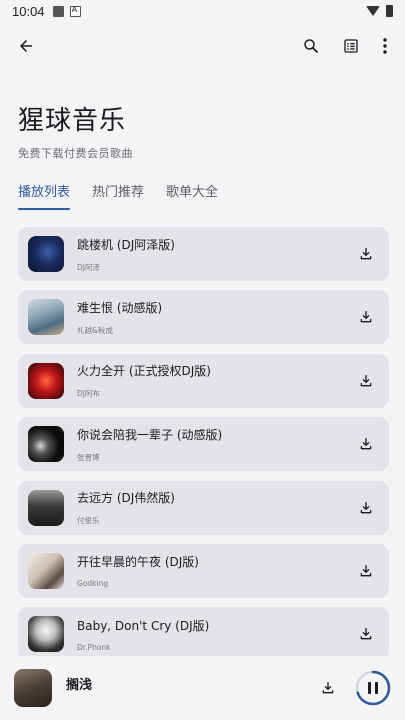  Describe the element at coordinates (202, 688) in the screenshot. I see `mini-player: 搁浅` at that location.